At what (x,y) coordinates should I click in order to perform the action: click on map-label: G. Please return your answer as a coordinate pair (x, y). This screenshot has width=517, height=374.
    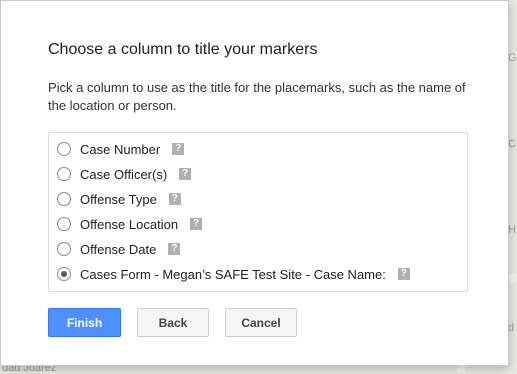
    Looking at the image, I should click on (512, 58).